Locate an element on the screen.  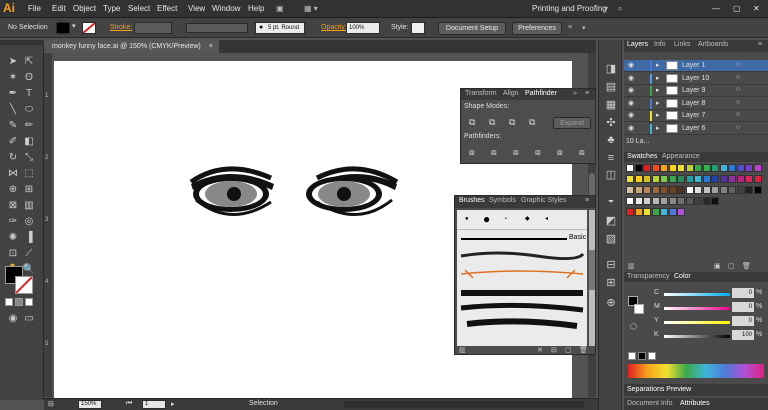
tab-swatches: Swatches is located at coordinates (642, 156).